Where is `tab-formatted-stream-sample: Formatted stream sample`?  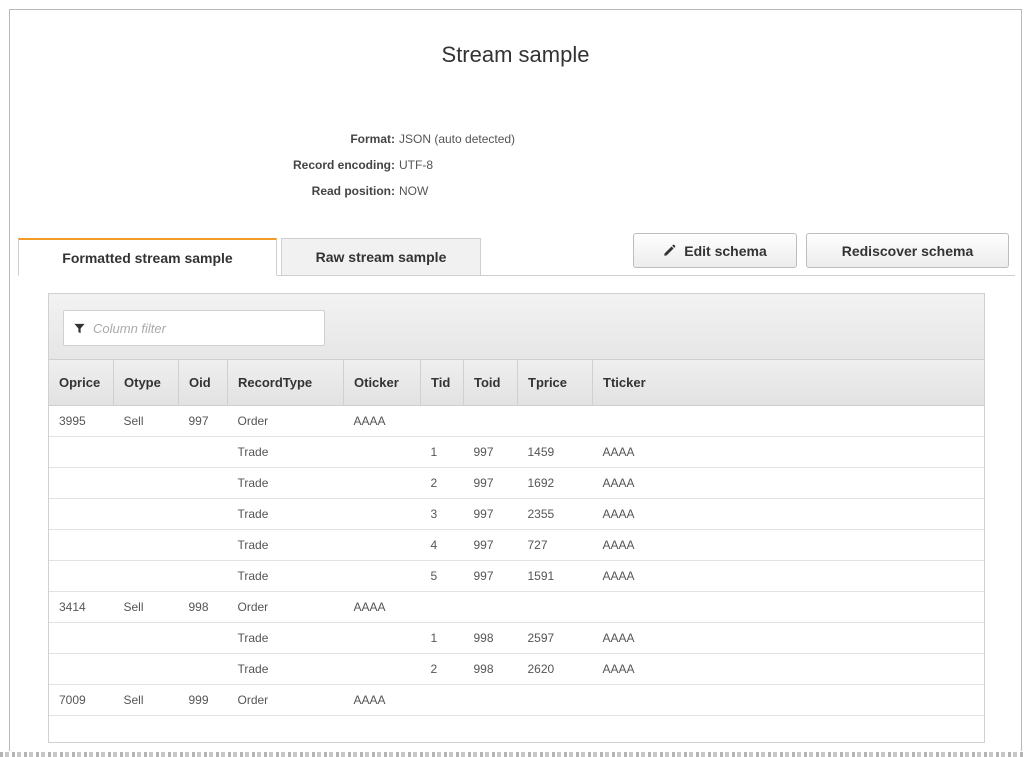
tab-formatted-stream-sample: Formatted stream sample is located at coordinates (147, 257).